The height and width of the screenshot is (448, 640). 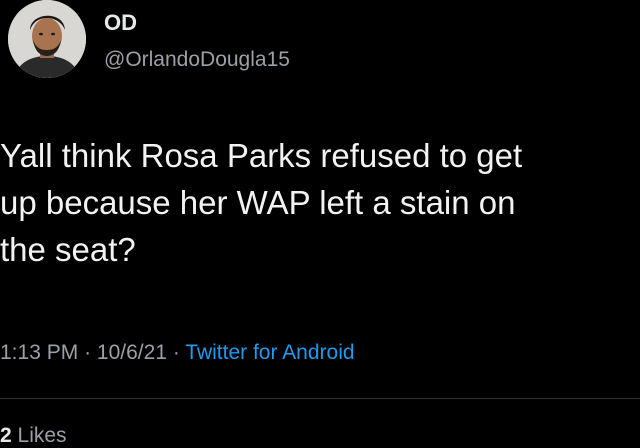 I want to click on likes-count: 2, so click(x=6, y=435).